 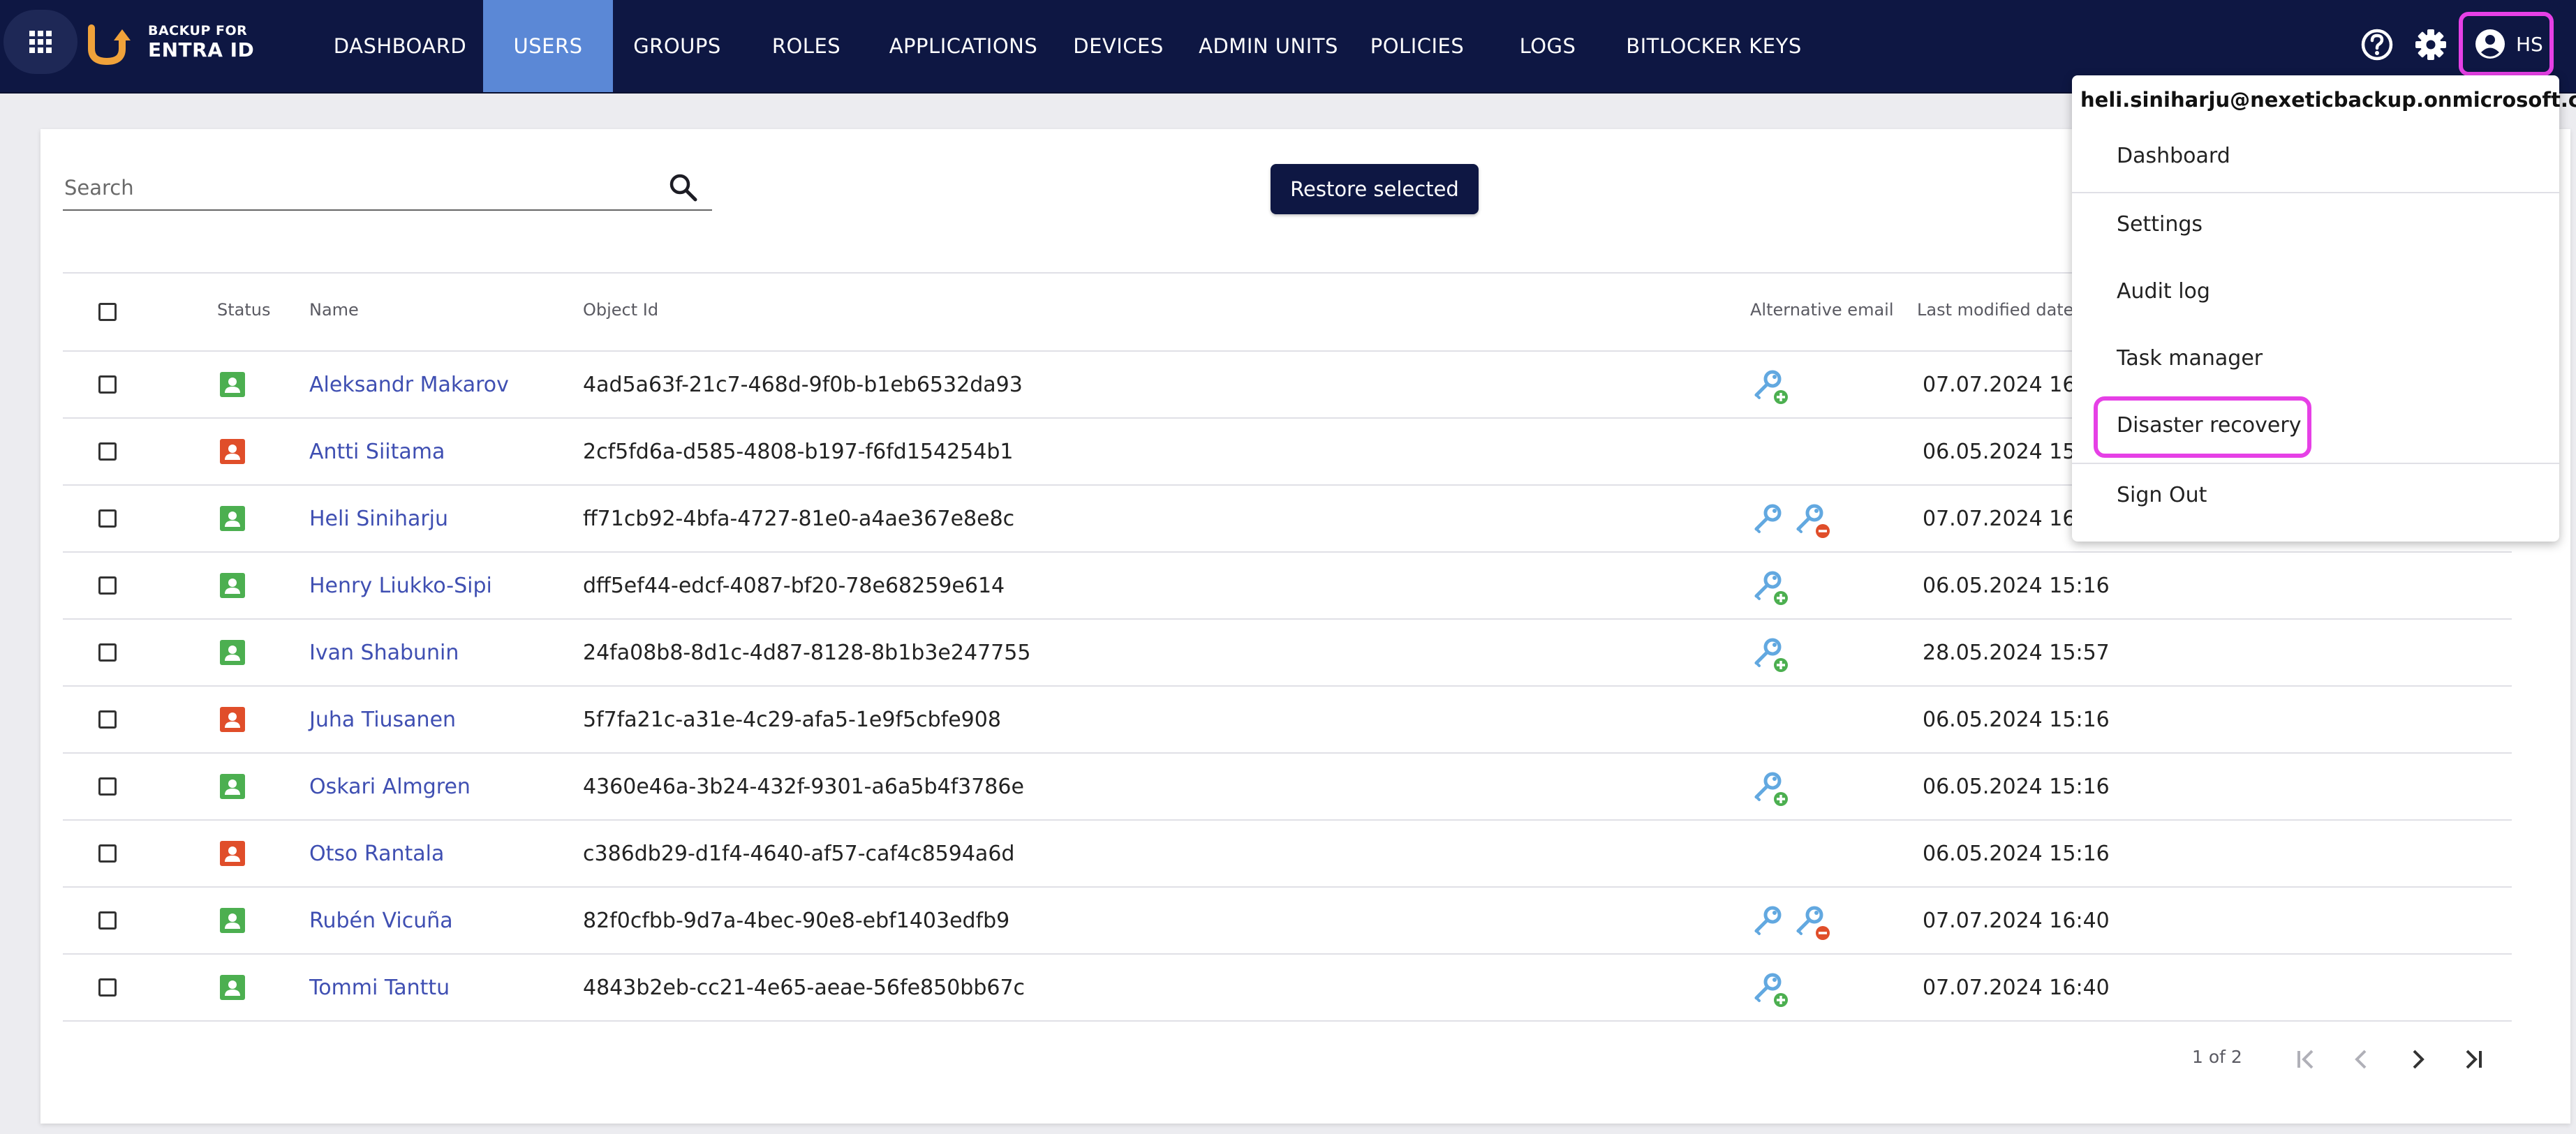 What do you see at coordinates (1547, 46) in the screenshot?
I see `nav-logs: LOGS` at bounding box center [1547, 46].